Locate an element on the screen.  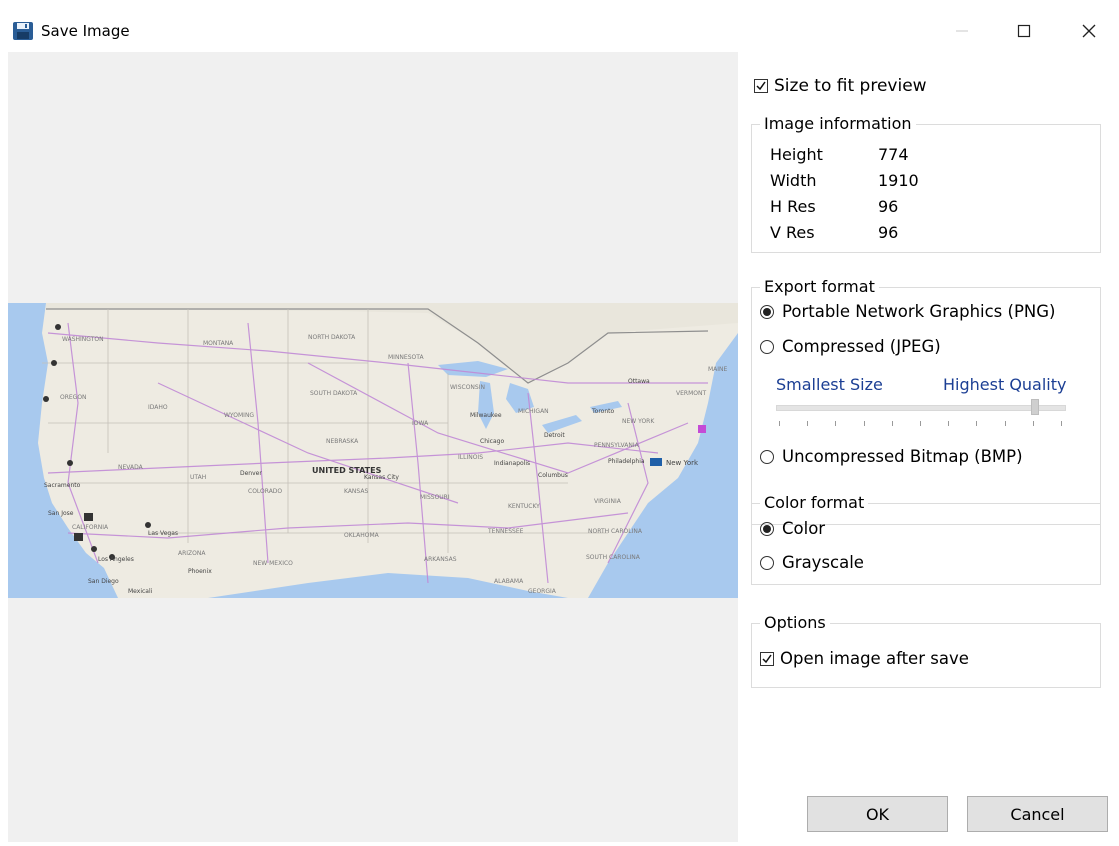
svg-text: TENNESSEE is located at coordinates (505, 531).